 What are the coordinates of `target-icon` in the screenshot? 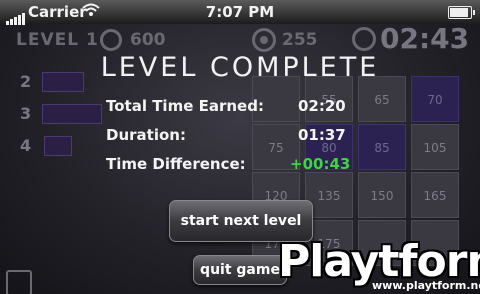 It's located at (264, 40).